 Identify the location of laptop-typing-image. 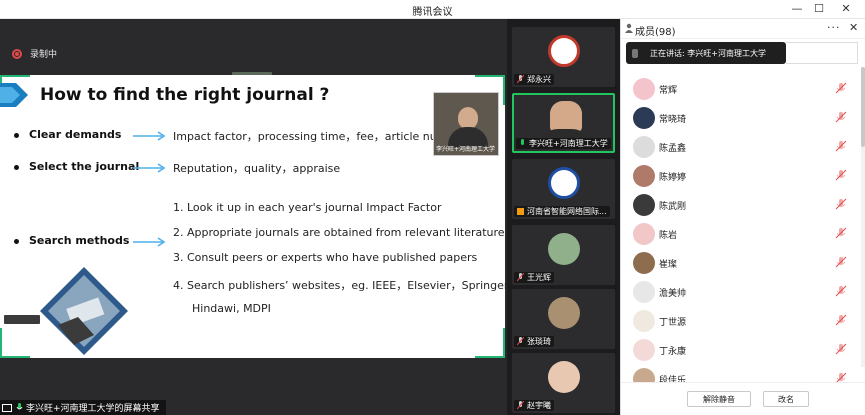
(84, 311).